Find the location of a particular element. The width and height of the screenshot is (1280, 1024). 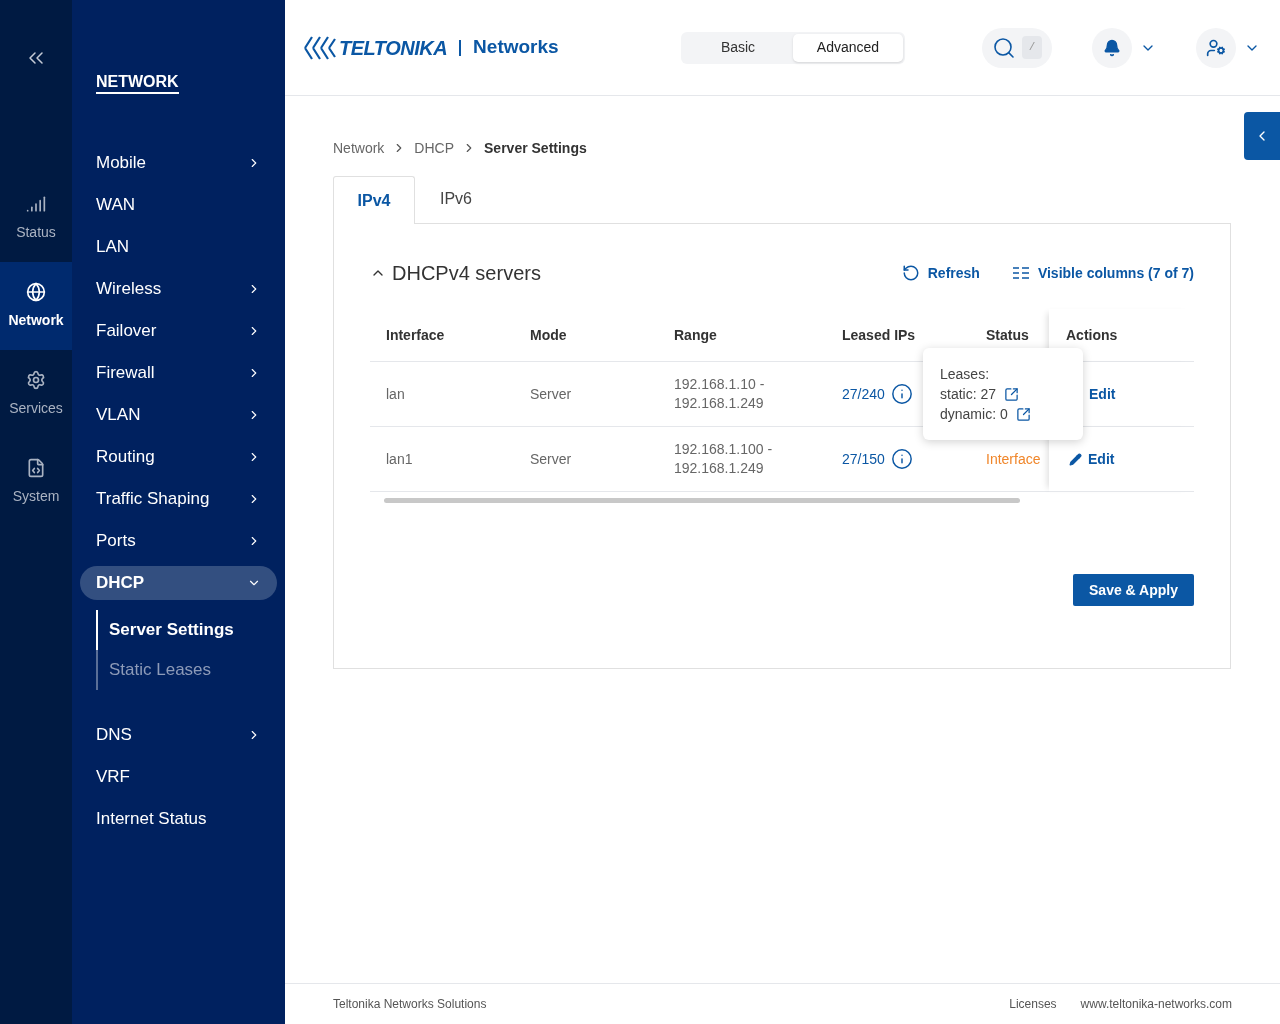

edit-icon is located at coordinates (1075, 459).